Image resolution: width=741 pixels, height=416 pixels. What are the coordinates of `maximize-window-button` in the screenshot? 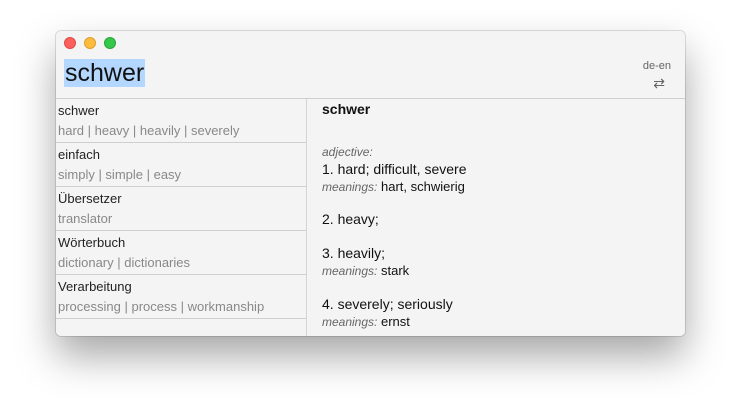 It's located at (110, 43).